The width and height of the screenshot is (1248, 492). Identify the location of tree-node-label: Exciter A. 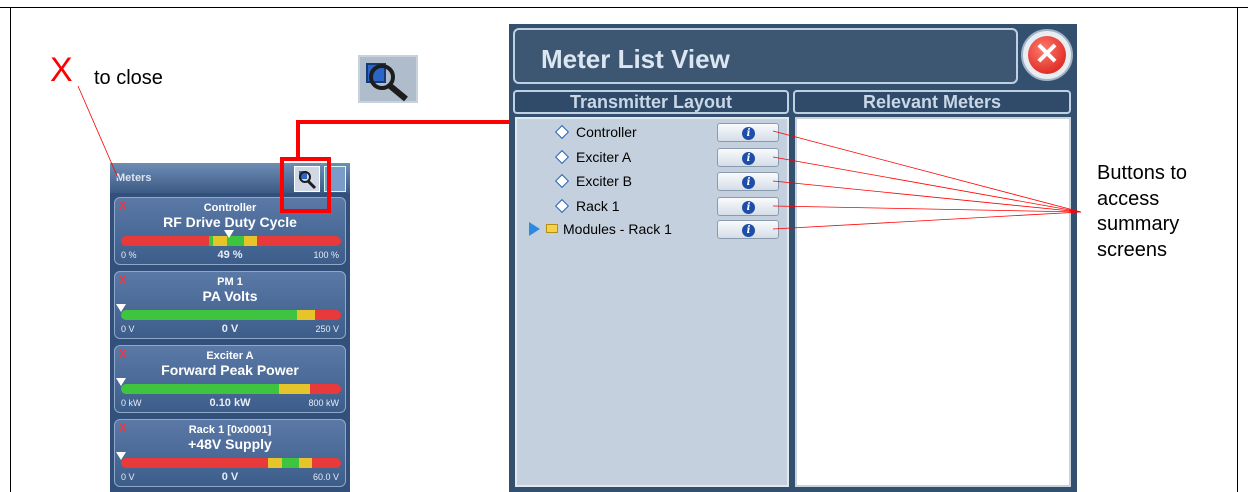
(604, 157).